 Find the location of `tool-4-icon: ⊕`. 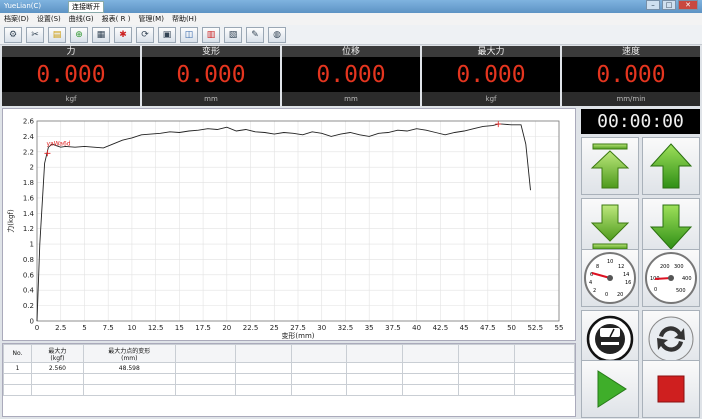

tool-4-icon: ⊕ is located at coordinates (79, 35).